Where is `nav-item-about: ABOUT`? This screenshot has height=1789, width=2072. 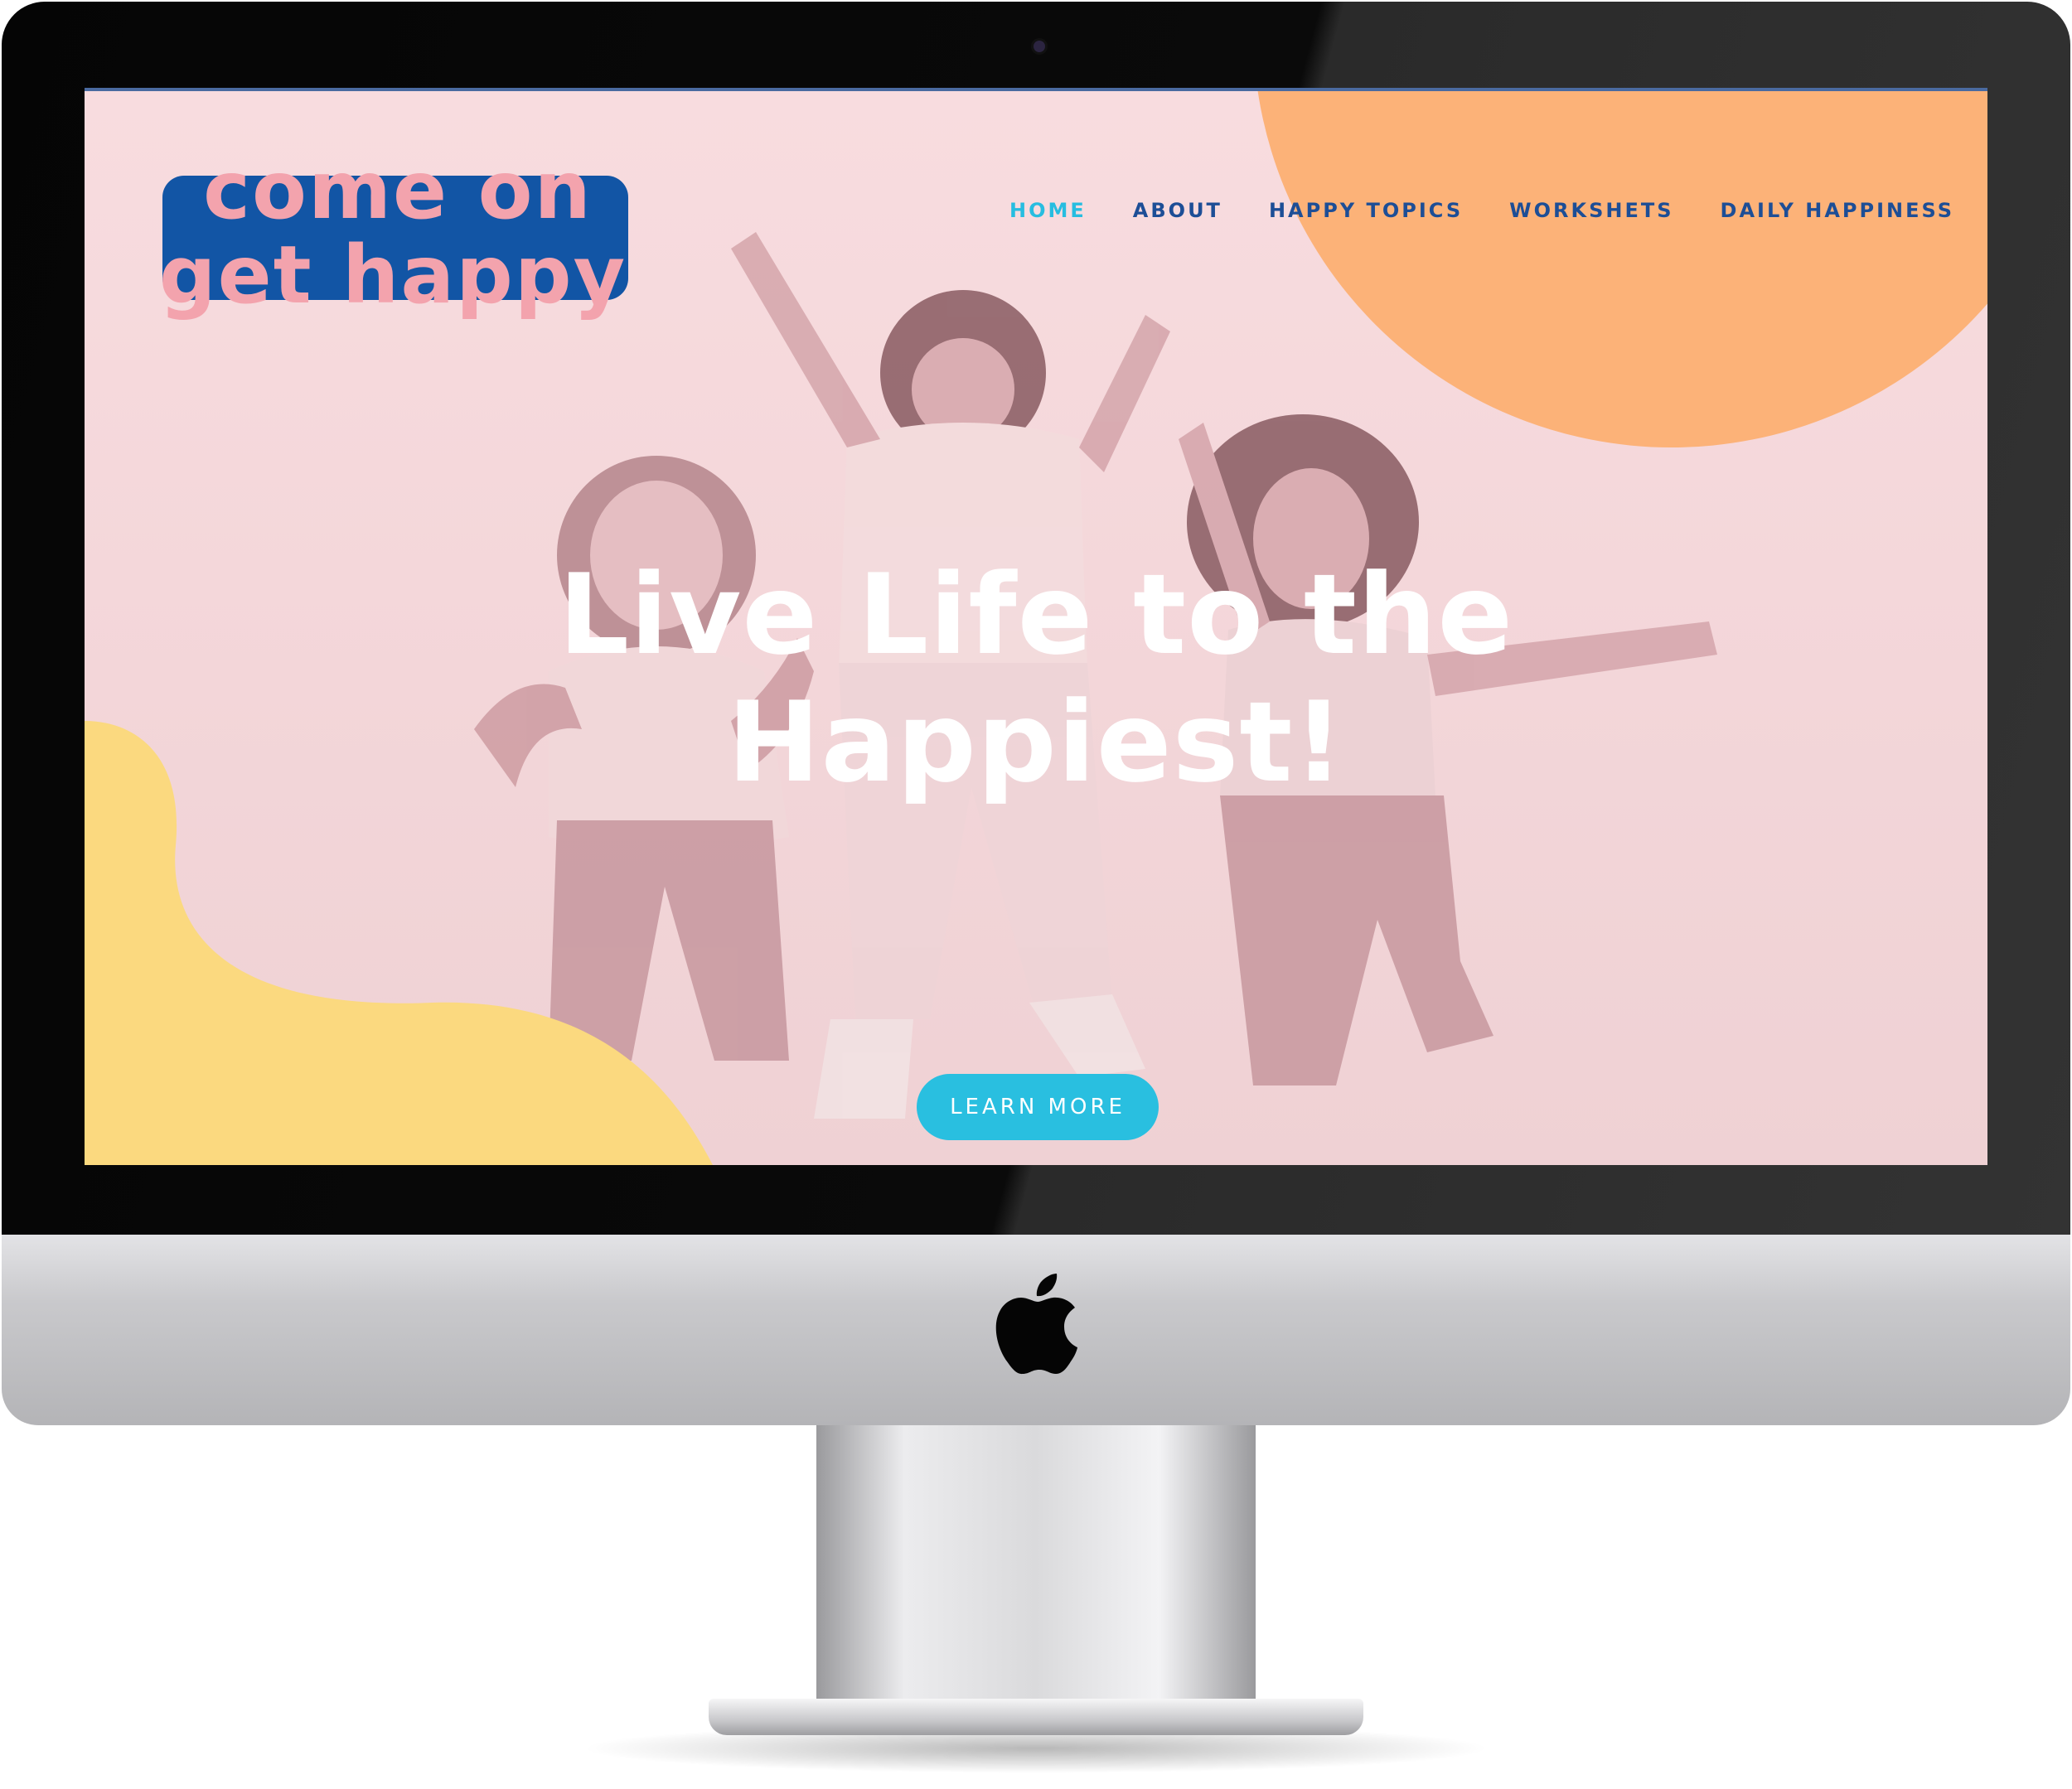 nav-item-about: ABOUT is located at coordinates (1177, 210).